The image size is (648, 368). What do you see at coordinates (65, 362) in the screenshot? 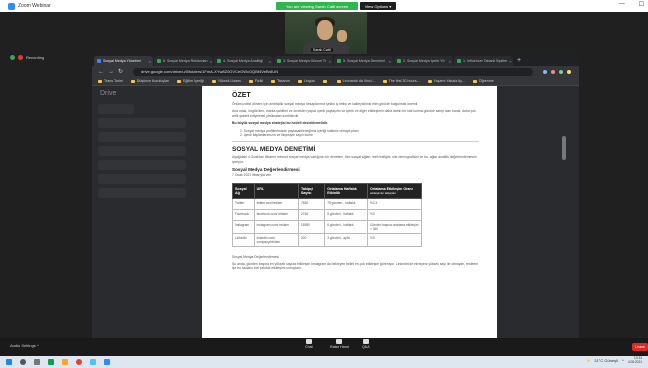
I see `file-explorer-icon` at bounding box center [65, 362].